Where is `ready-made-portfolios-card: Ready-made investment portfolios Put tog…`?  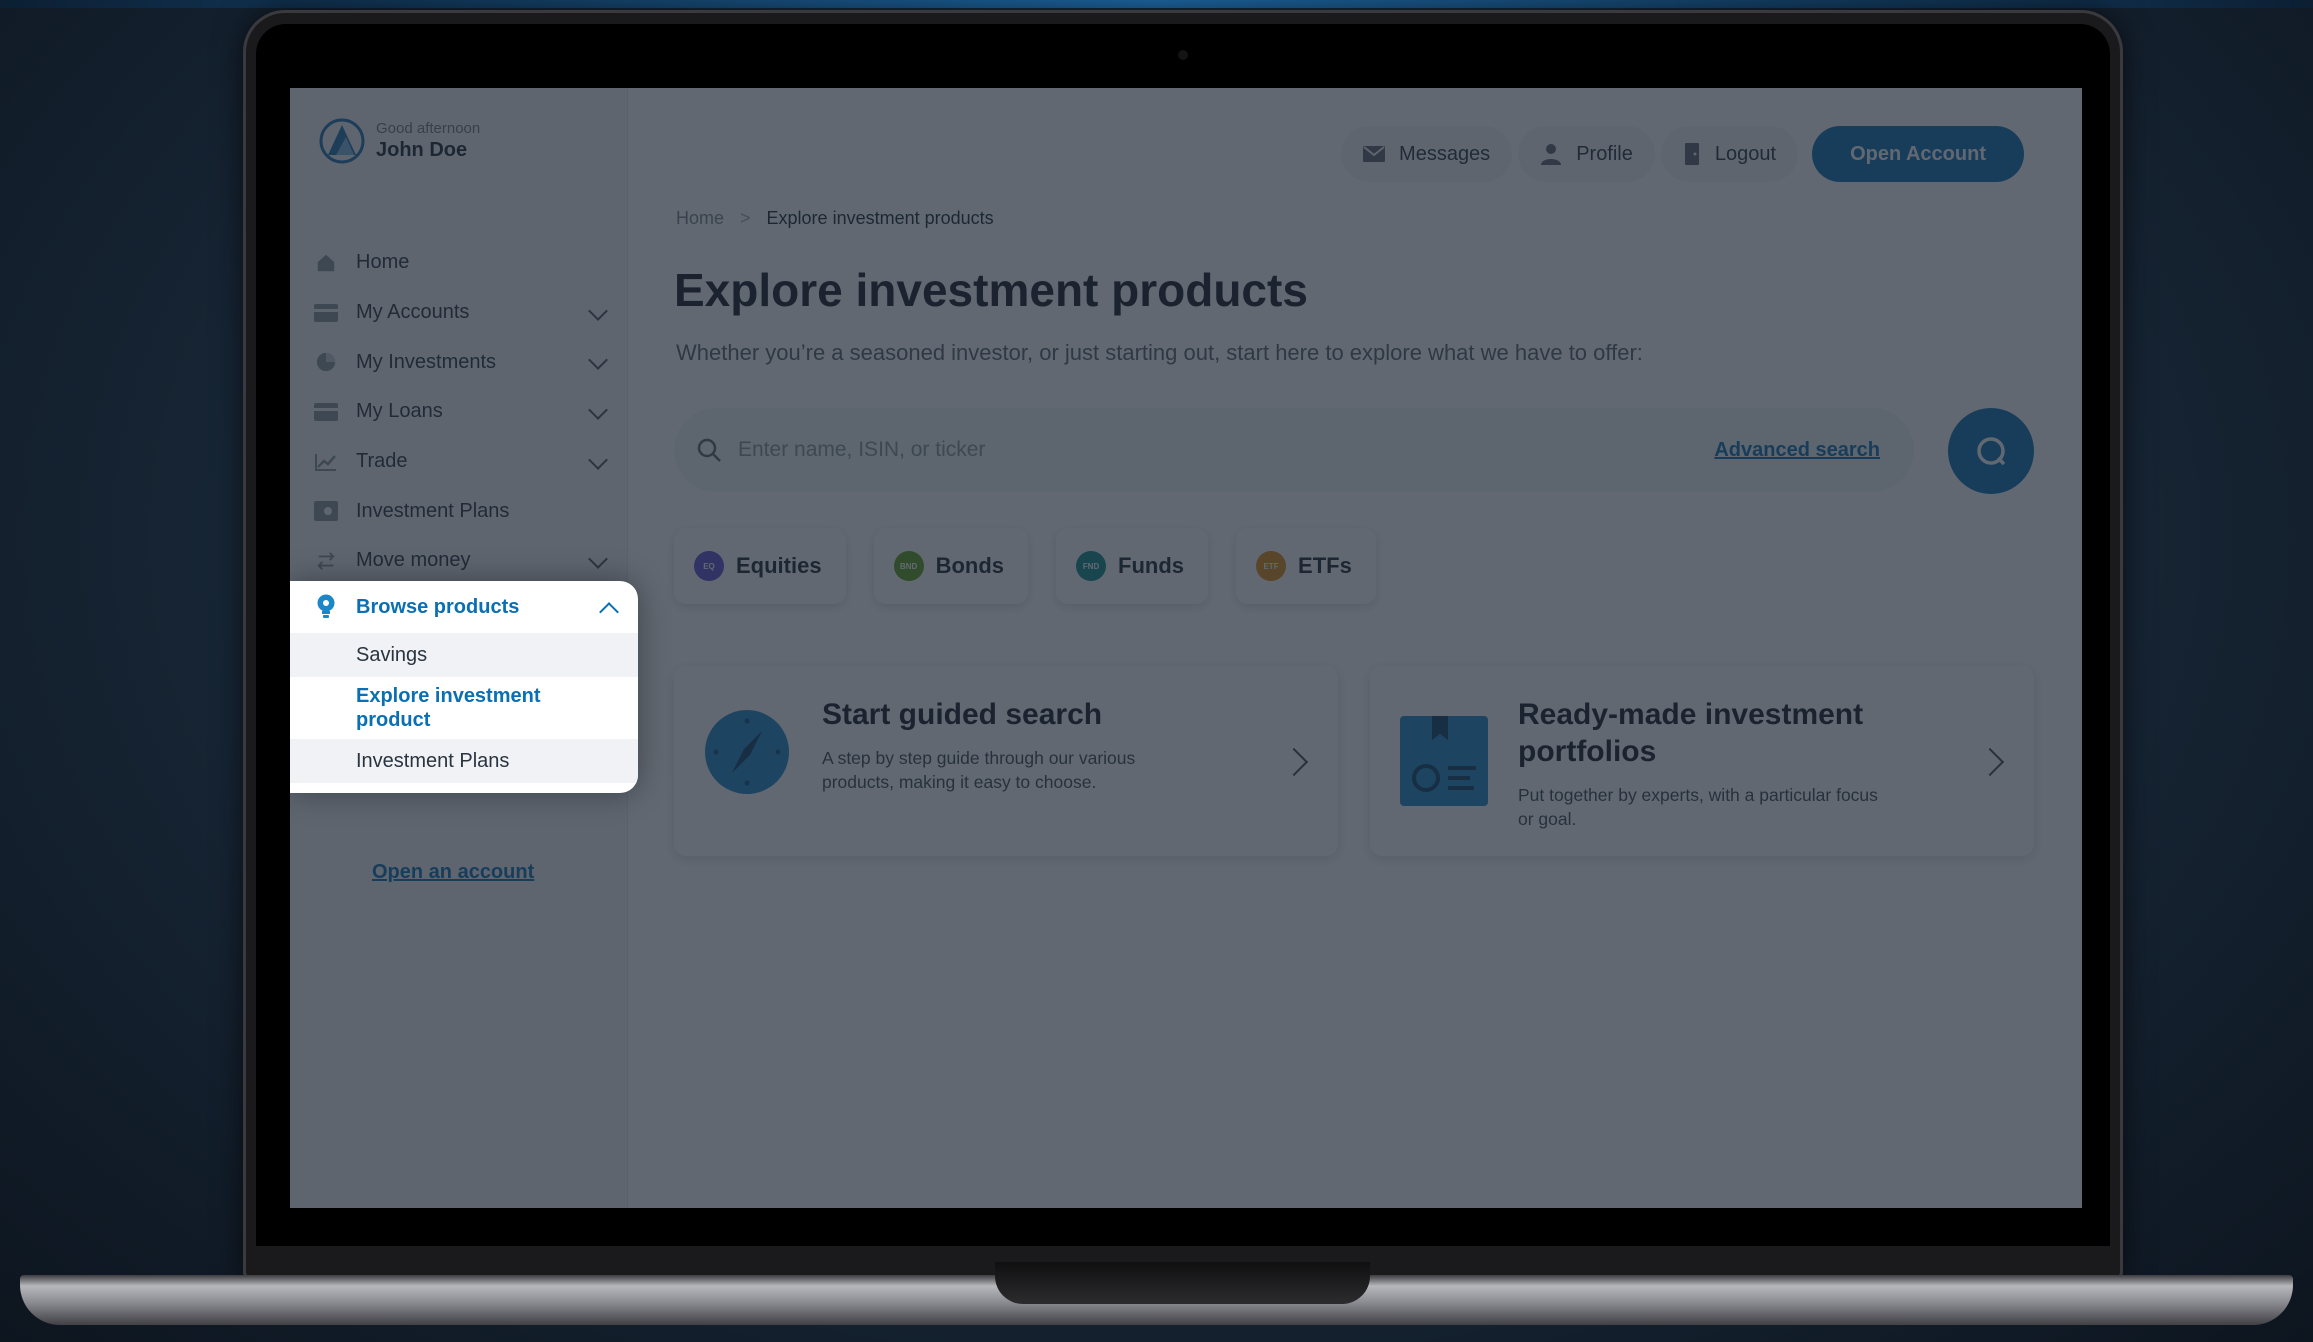 ready-made-portfolios-card: Ready-made investment portfolios Put tog… is located at coordinates (1702, 761).